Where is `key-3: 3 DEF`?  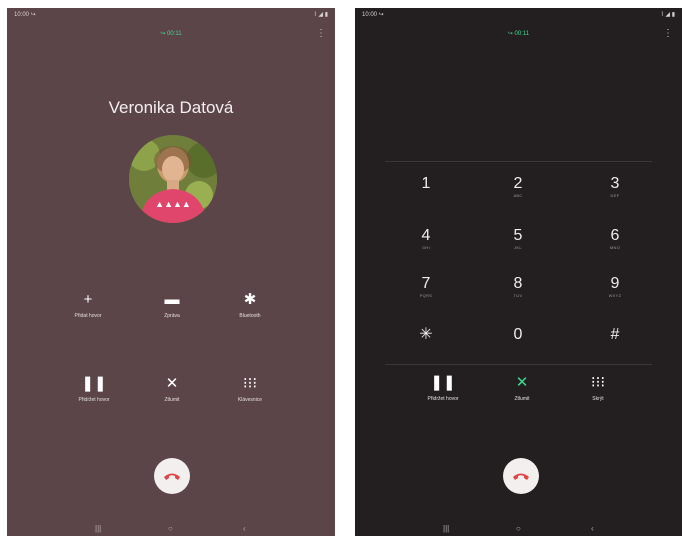 key-3: 3 DEF is located at coordinates (615, 187).